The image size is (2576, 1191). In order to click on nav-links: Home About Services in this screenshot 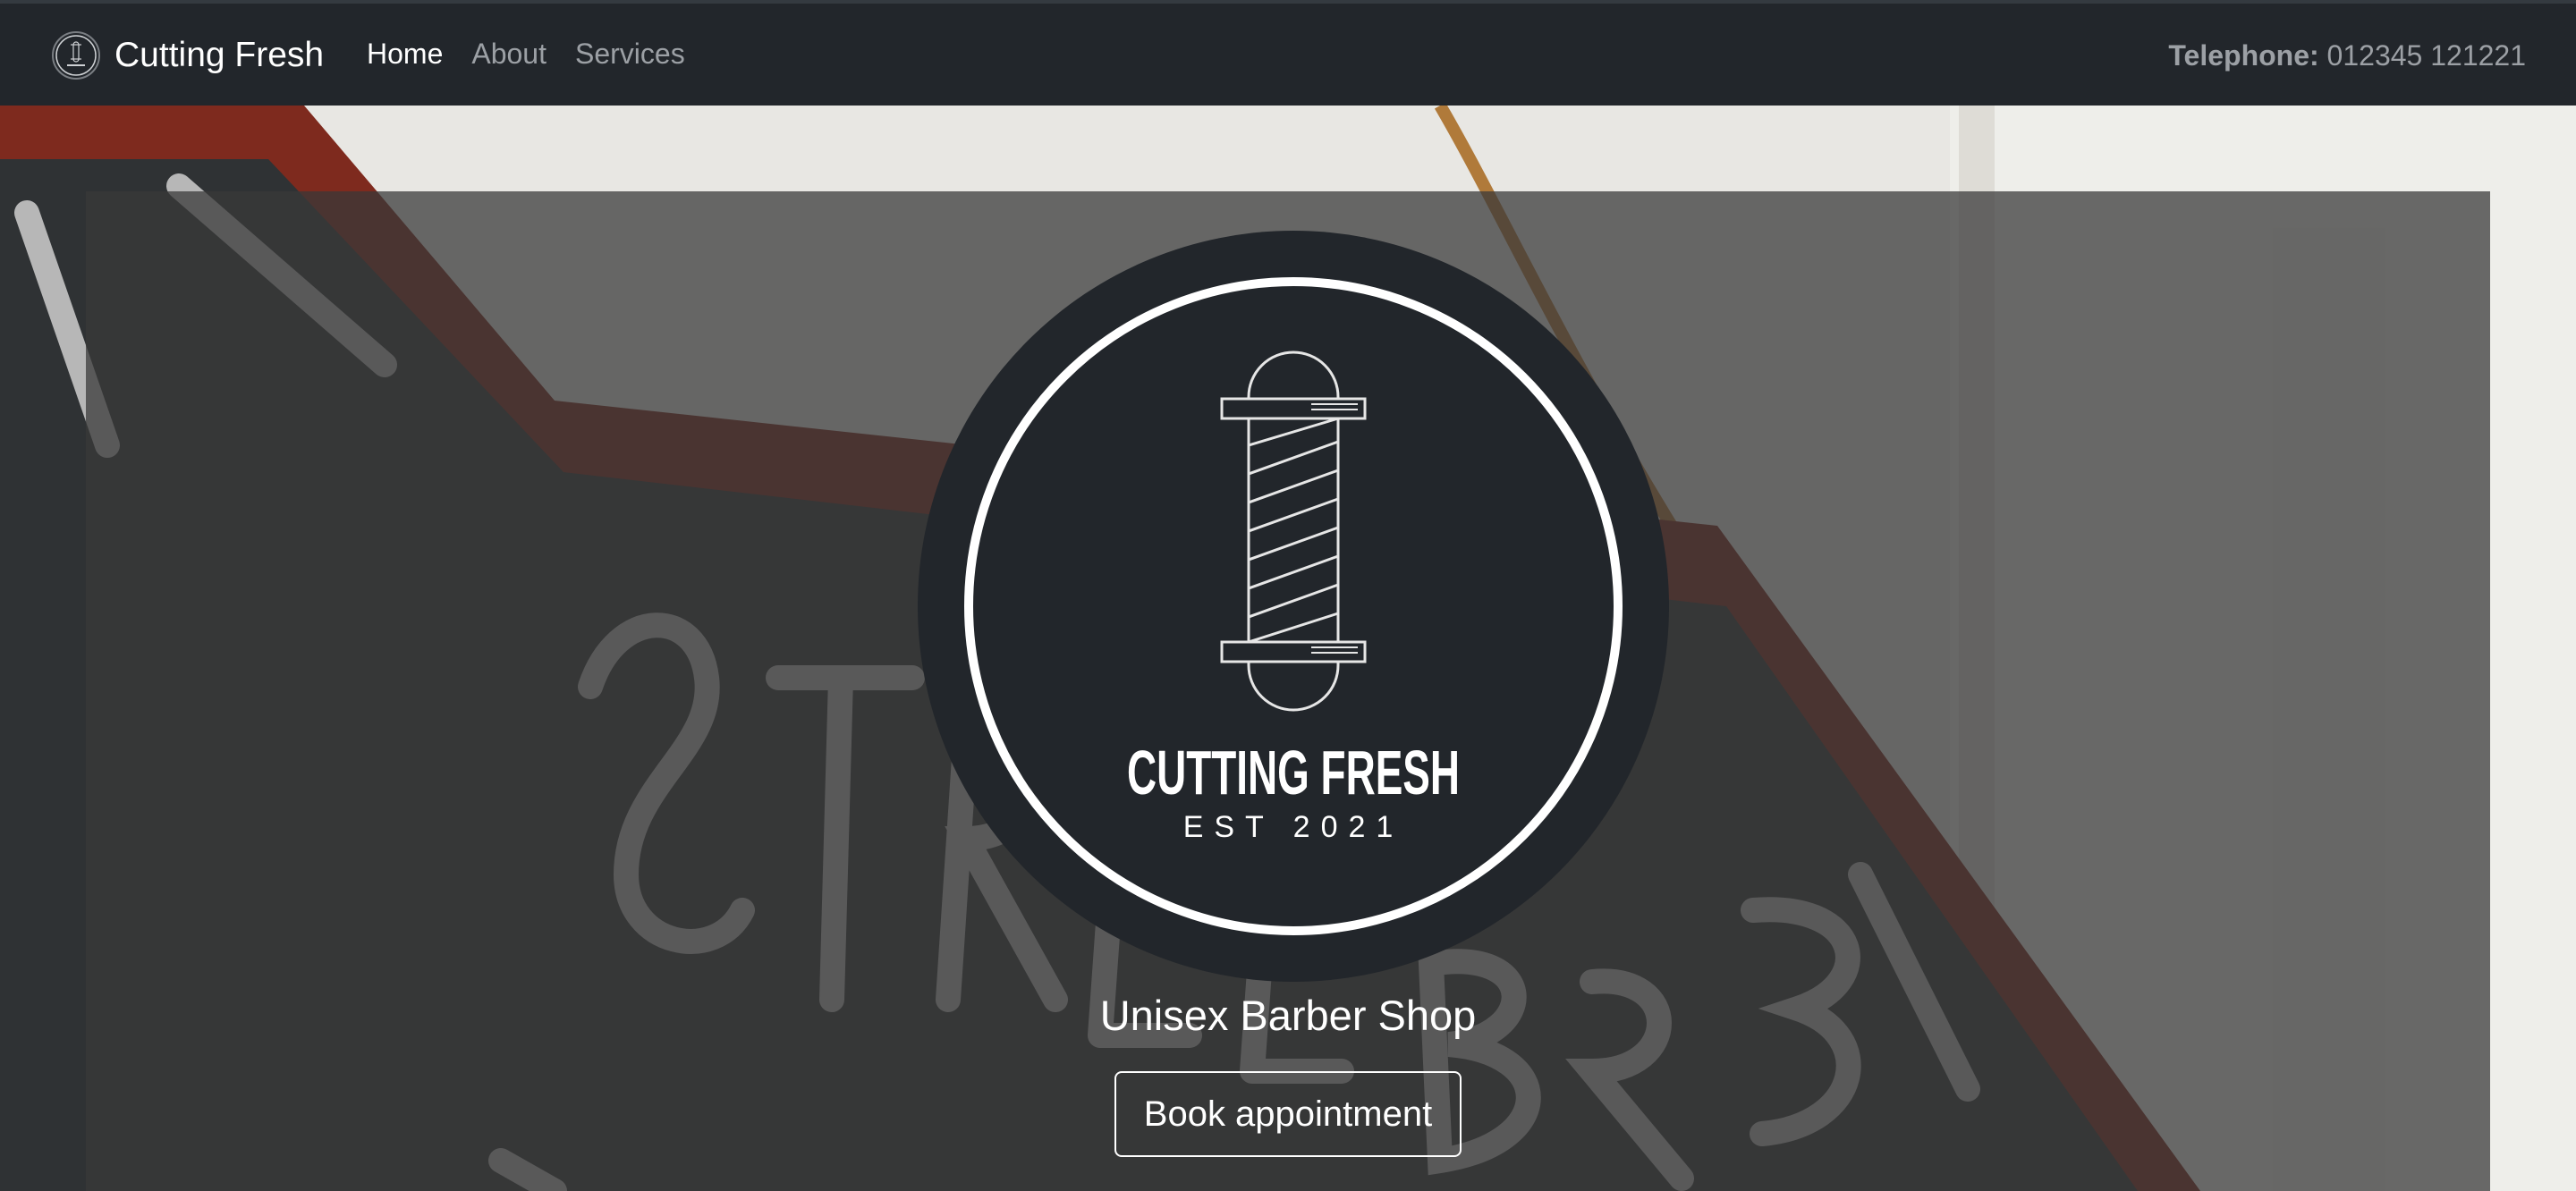, I will do `click(540, 54)`.